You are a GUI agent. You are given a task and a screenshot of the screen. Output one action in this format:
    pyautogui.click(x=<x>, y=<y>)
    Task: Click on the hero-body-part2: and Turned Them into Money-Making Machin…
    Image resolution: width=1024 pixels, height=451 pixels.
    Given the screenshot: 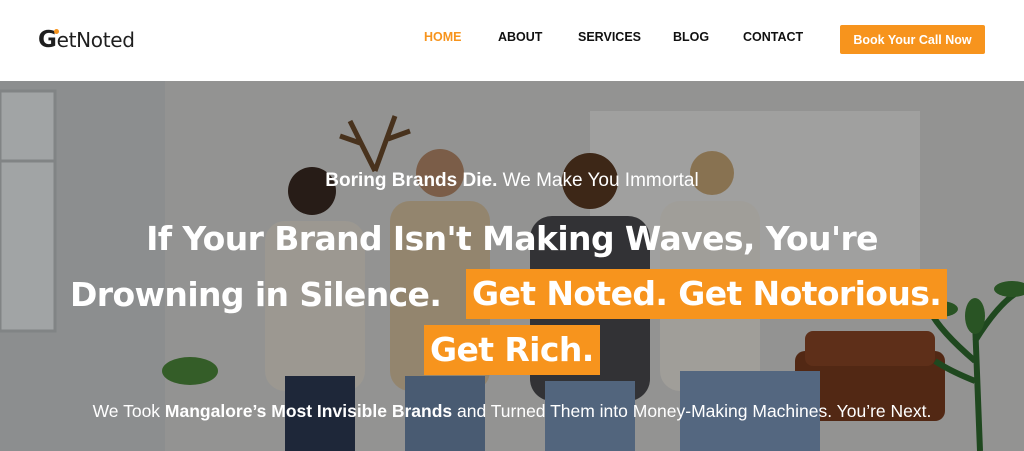 What is the action you would take?
    pyautogui.click(x=692, y=411)
    